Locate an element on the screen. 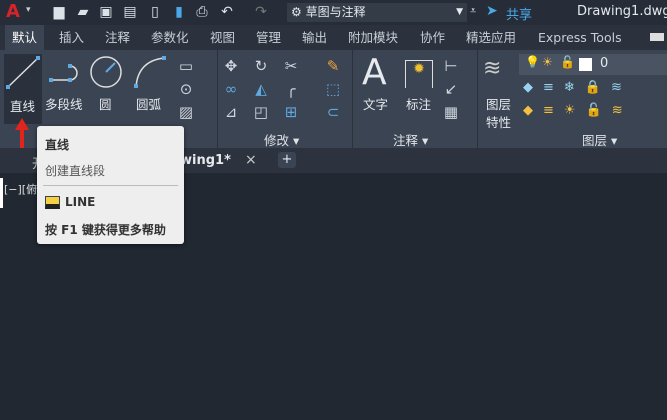 The height and width of the screenshot is (420, 667). tab-default: 默认 is located at coordinates (25, 37).